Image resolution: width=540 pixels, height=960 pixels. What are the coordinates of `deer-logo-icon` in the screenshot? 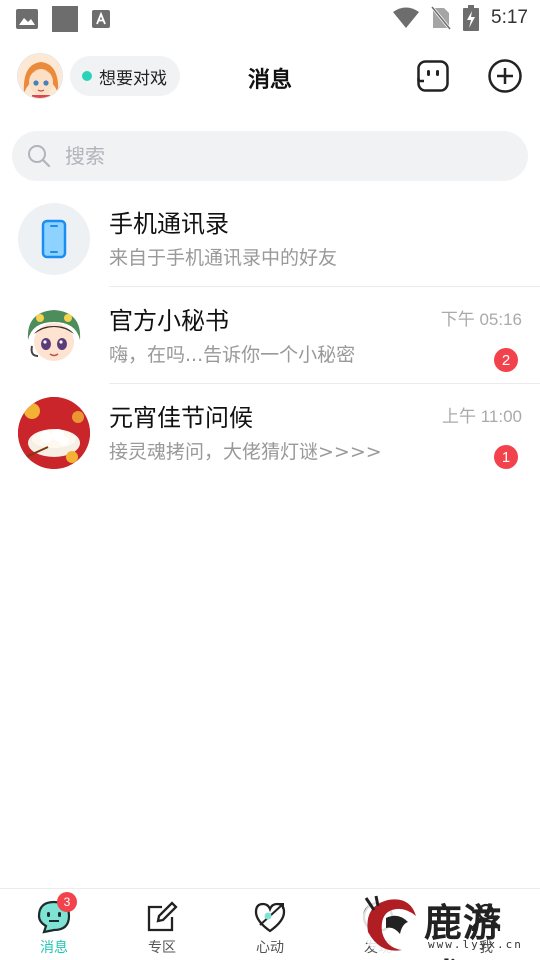 It's located at (391, 925).